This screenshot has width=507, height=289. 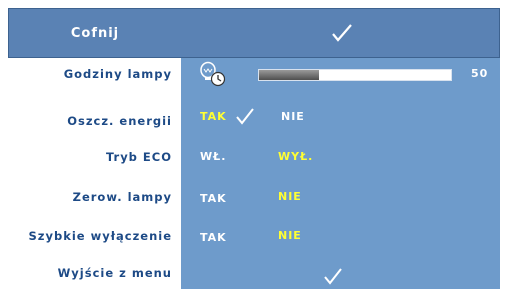 What do you see at coordinates (122, 197) in the screenshot?
I see `lamp-reset-label: Zerow. lampy` at bounding box center [122, 197].